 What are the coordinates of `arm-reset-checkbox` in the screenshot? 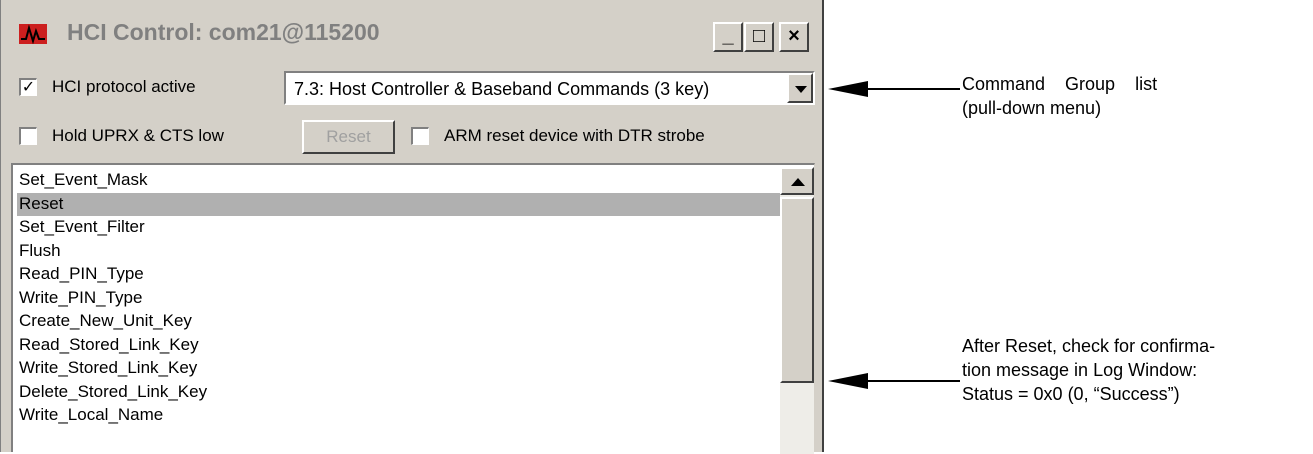 It's located at (420, 136).